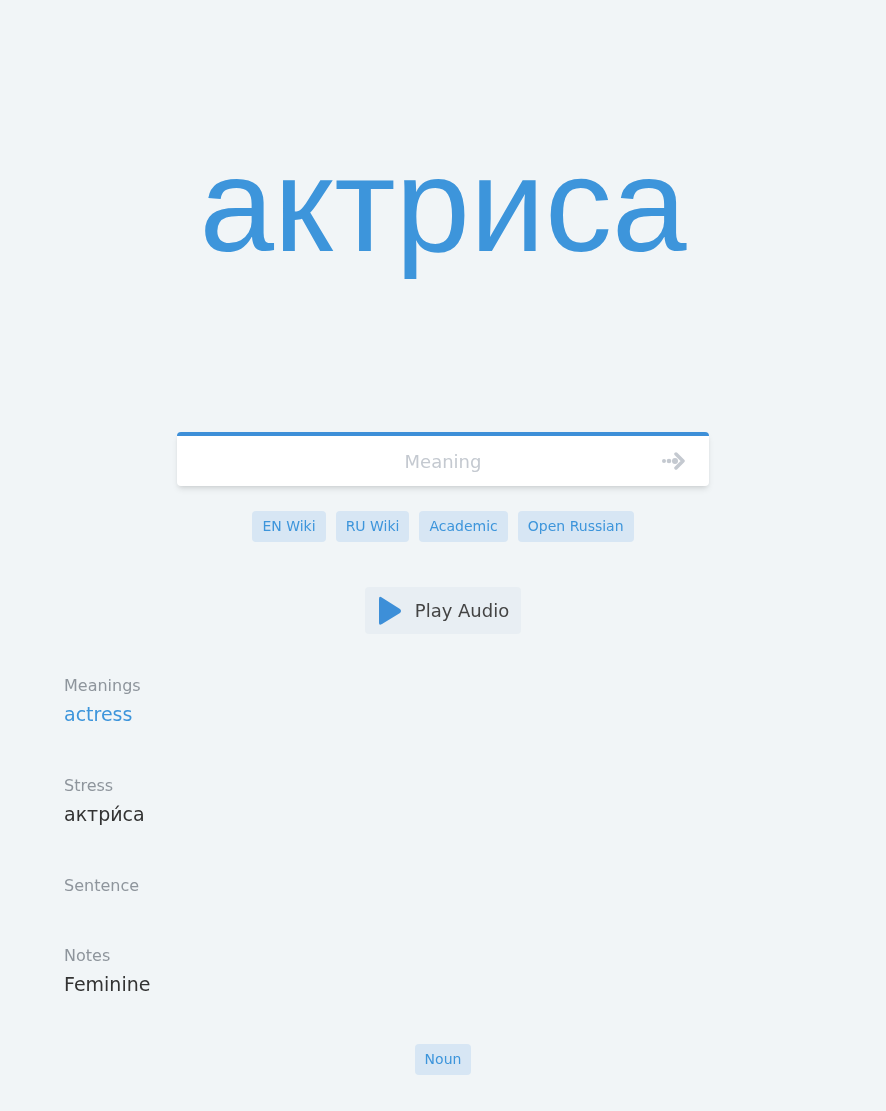 Image resolution: width=886 pixels, height=1111 pixels. I want to click on play-audio-button: Play Audio, so click(443, 610).